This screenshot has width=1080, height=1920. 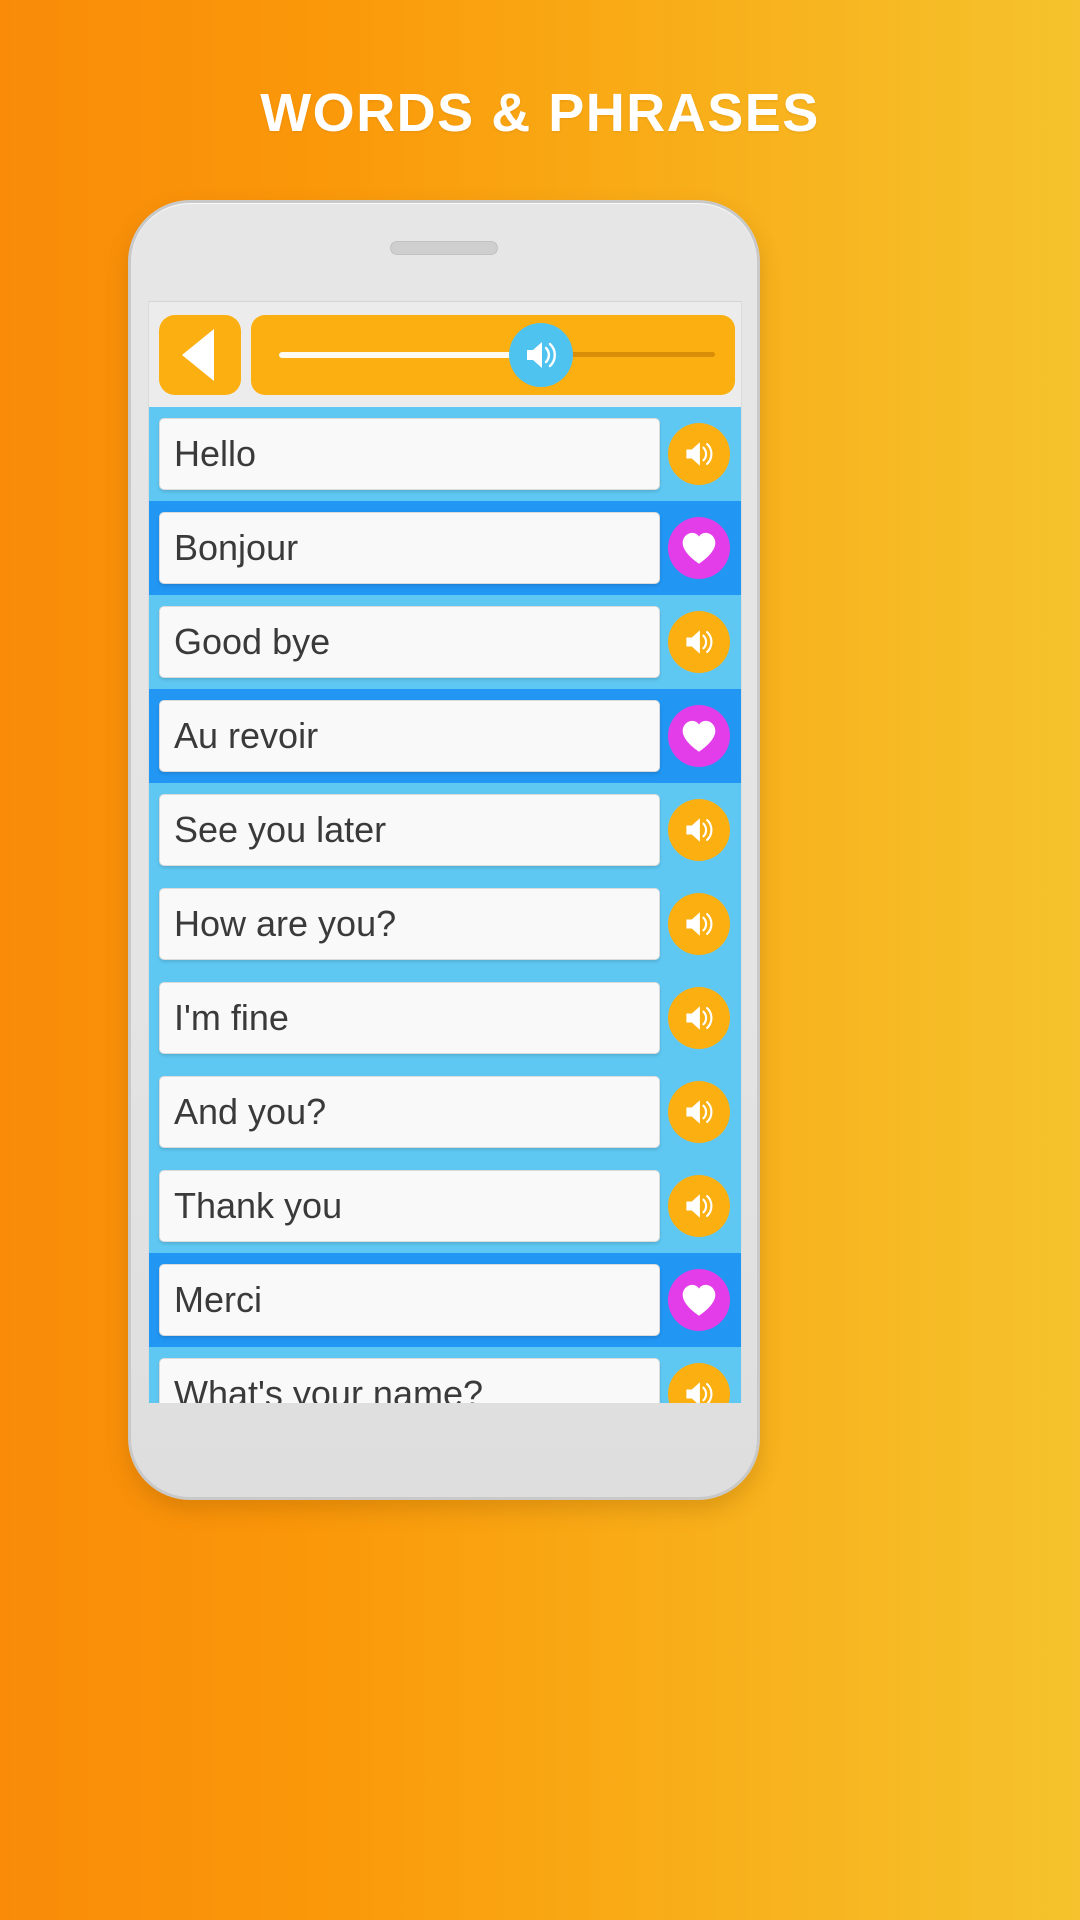 What do you see at coordinates (408, 354) in the screenshot?
I see `volume-slider-fill` at bounding box center [408, 354].